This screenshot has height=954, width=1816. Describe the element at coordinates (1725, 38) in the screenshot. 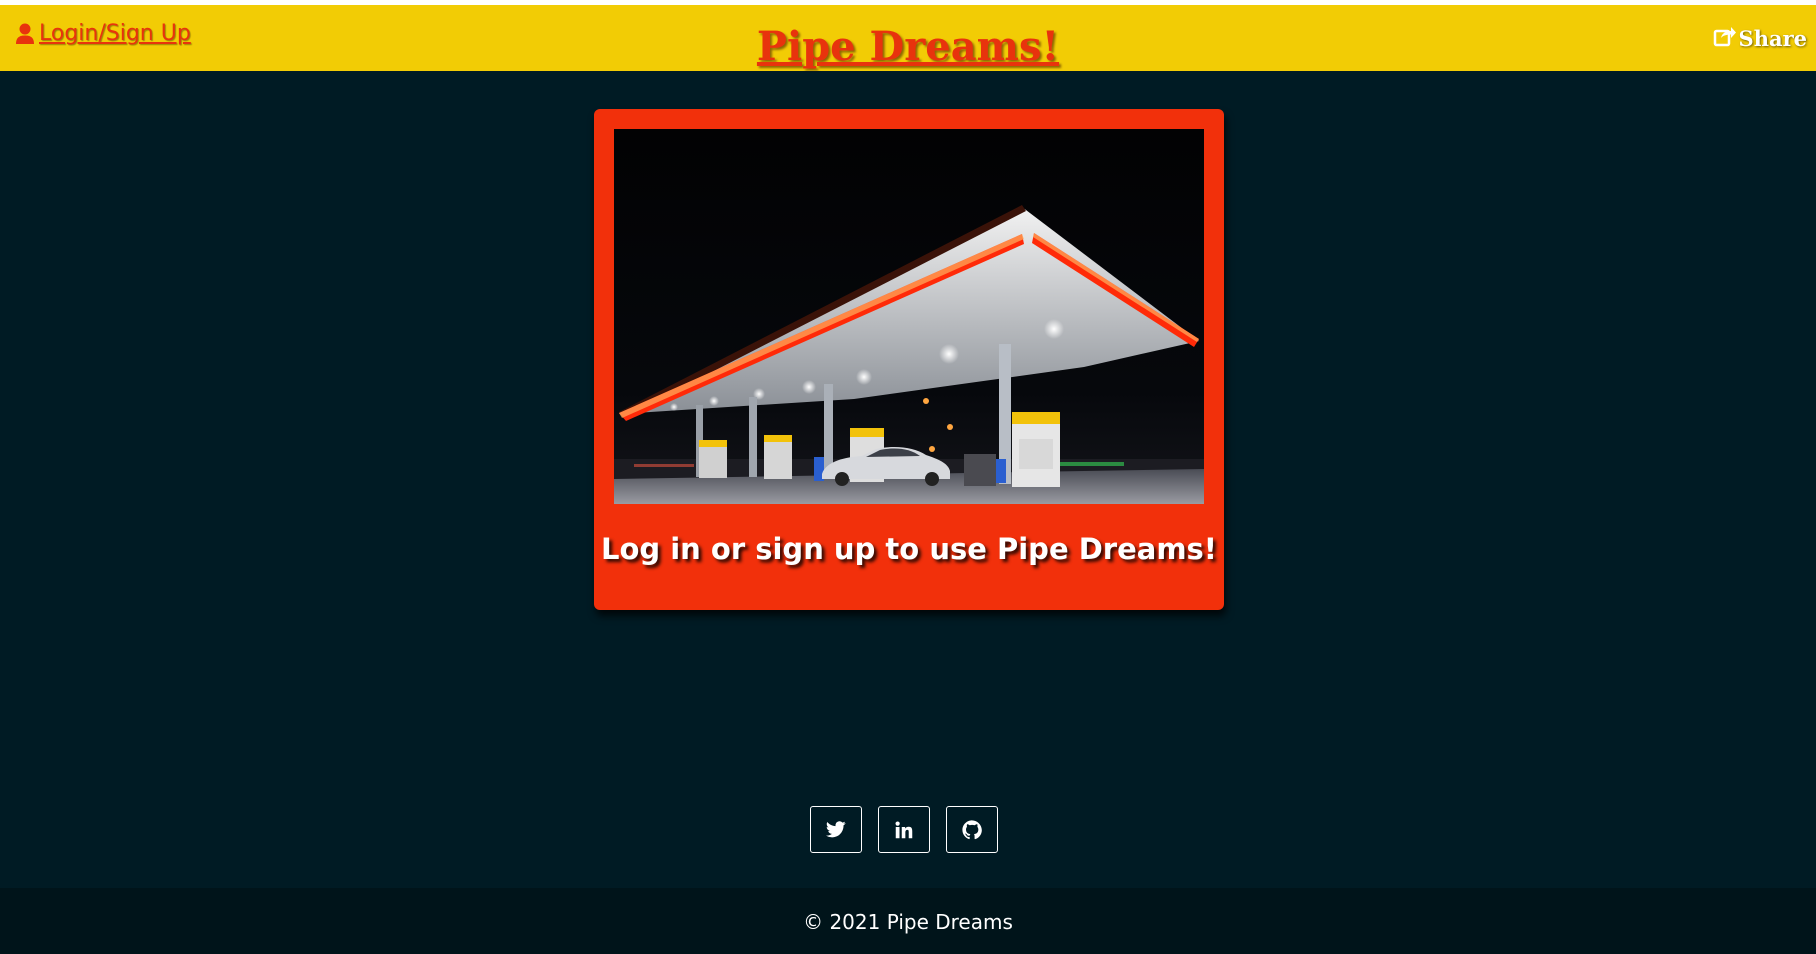

I see `share-icon` at that location.